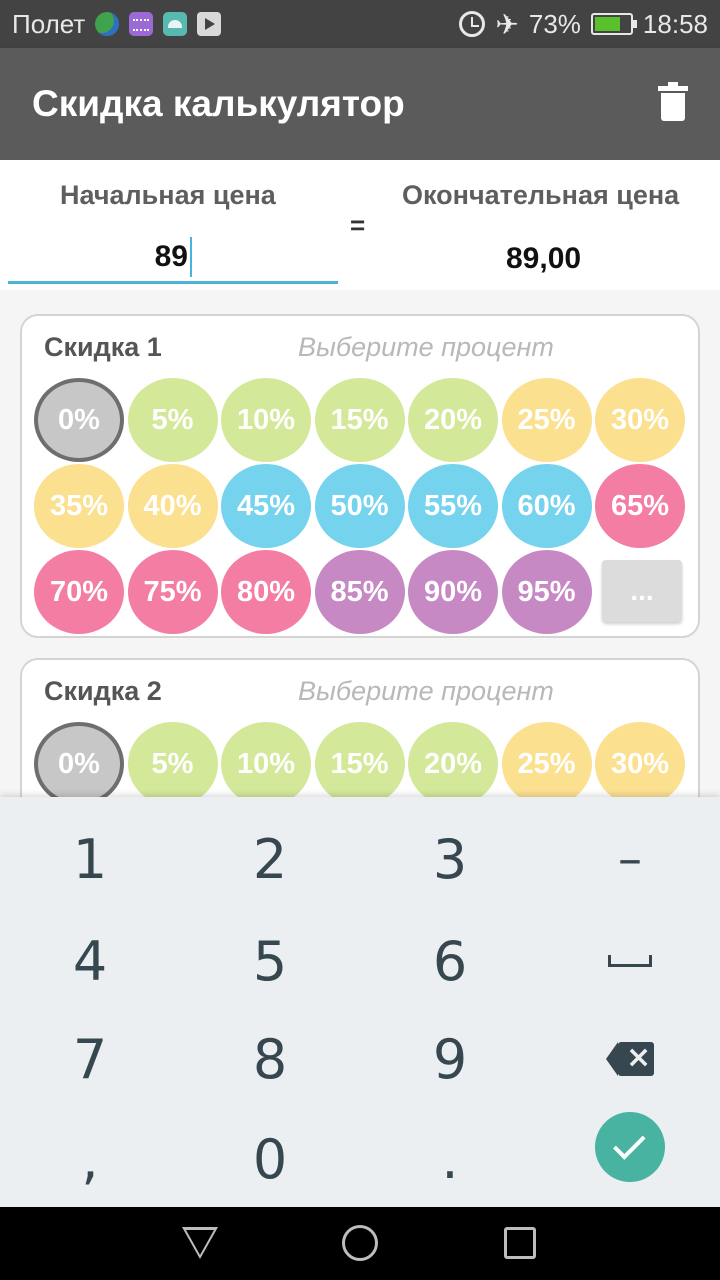  I want to click on app-bar: Скидка калькулятор, so click(360, 104).